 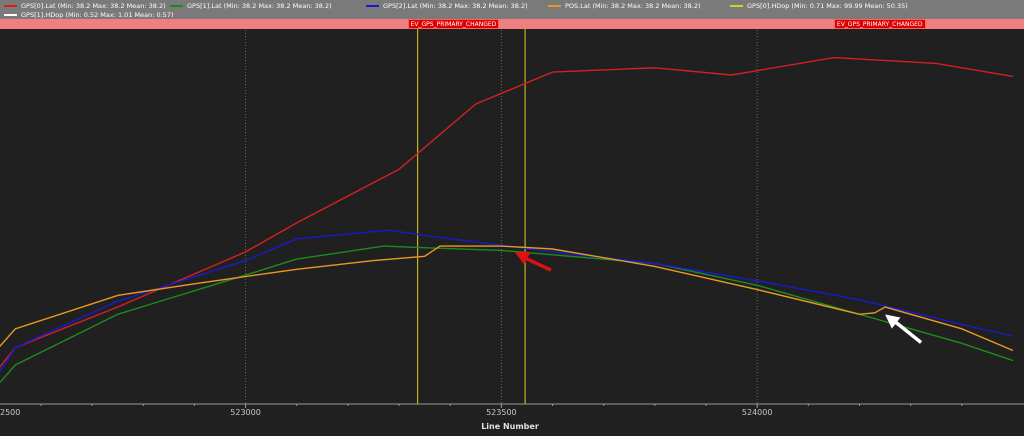 What do you see at coordinates (510, 426) in the screenshot?
I see `x-axis-label: Line Number` at bounding box center [510, 426].